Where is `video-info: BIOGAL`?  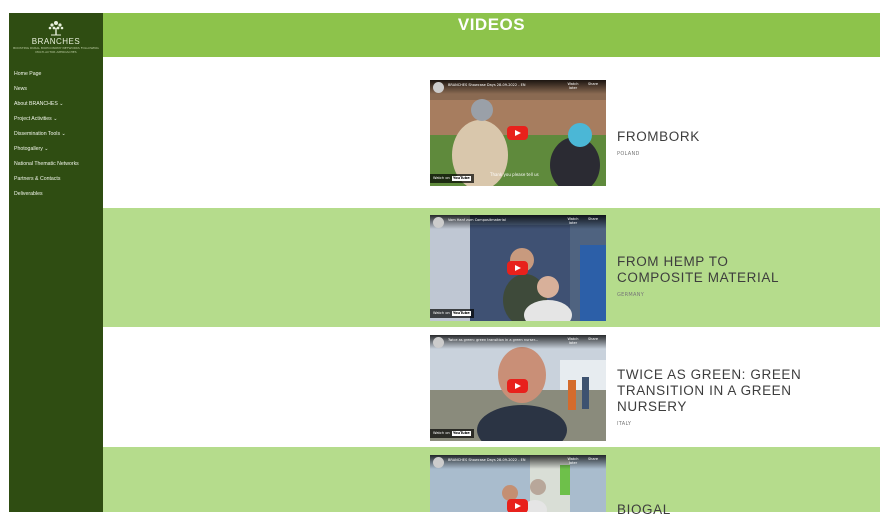
video-info: BIOGAL is located at coordinates (717, 510).